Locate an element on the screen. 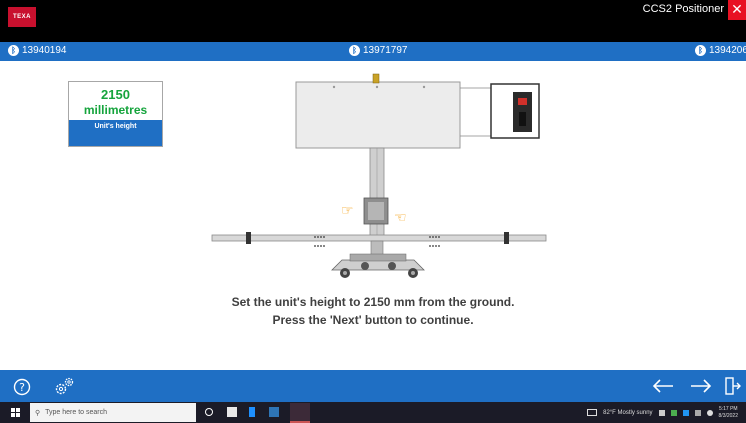 This screenshot has height=423, width=746. windows-start-icon is located at coordinates (15, 412).